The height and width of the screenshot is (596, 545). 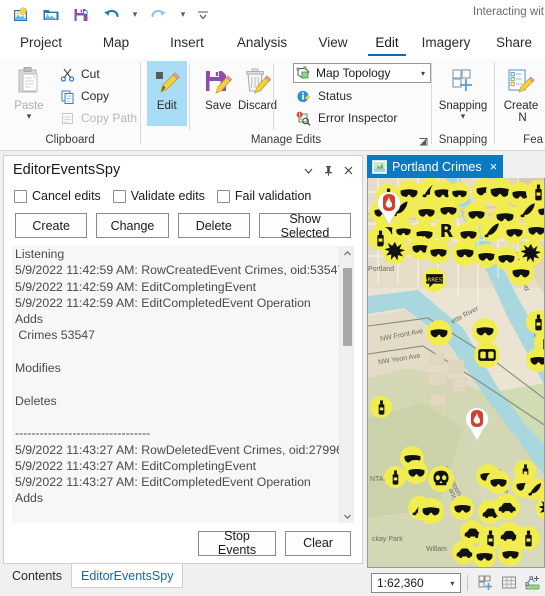 I want to click on crime-marker: R, so click(x=446, y=230).